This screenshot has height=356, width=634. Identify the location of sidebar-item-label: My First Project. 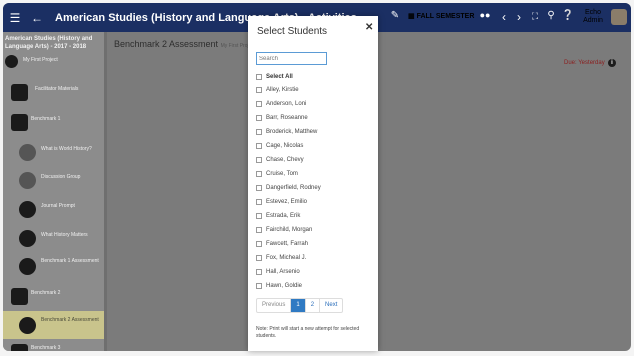
(40, 60).